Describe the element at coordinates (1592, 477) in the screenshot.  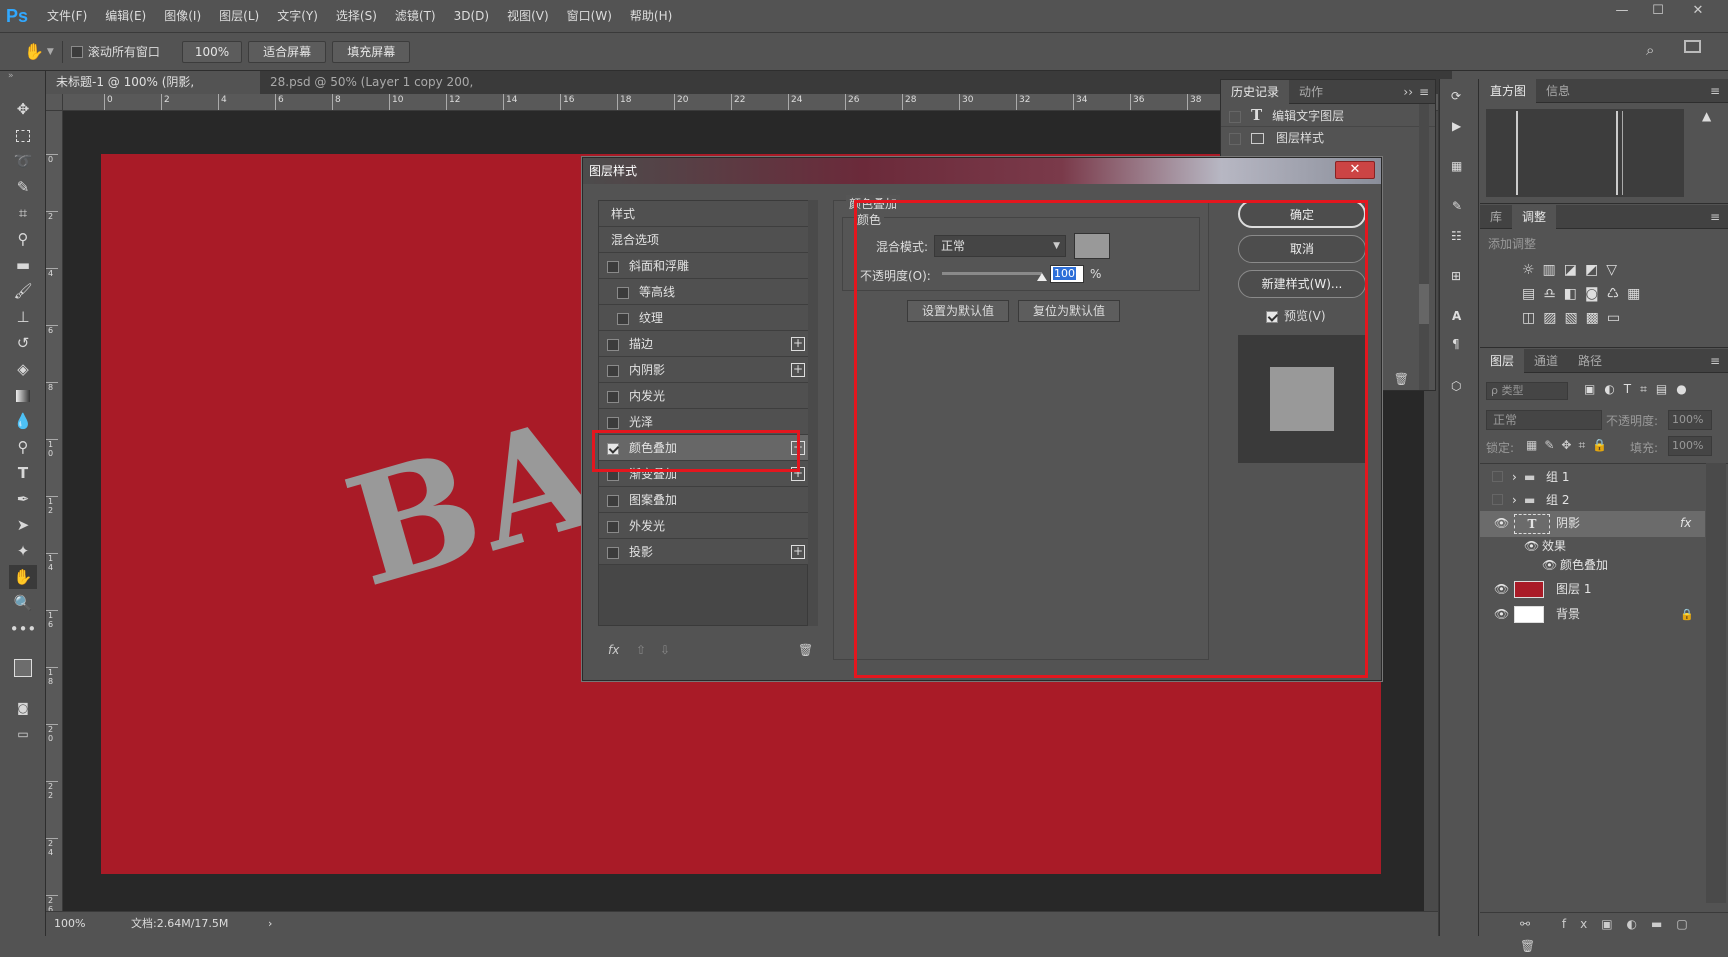
I see `layer-row-group: › ▬ 组 1` at that location.